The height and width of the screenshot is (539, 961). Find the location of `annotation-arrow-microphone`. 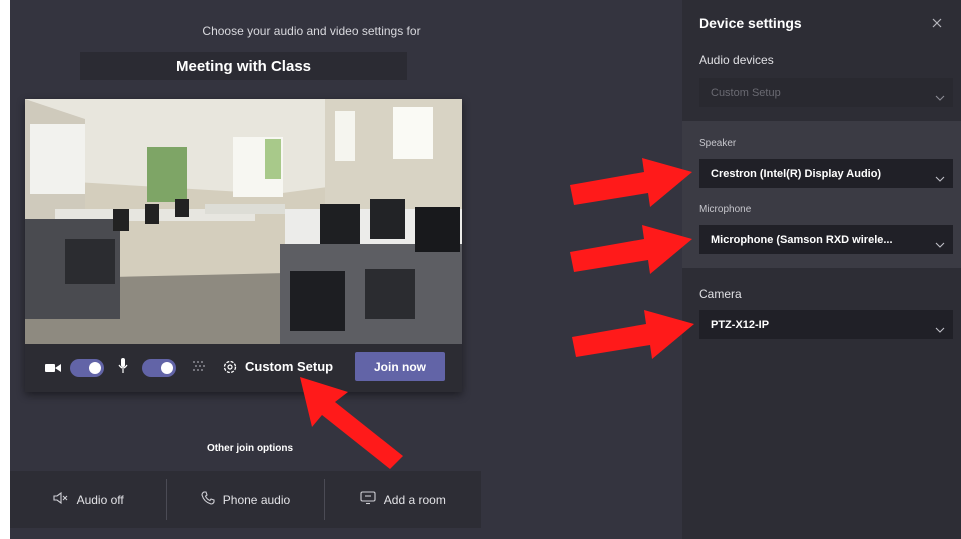

annotation-arrow-microphone is located at coordinates (631, 249).